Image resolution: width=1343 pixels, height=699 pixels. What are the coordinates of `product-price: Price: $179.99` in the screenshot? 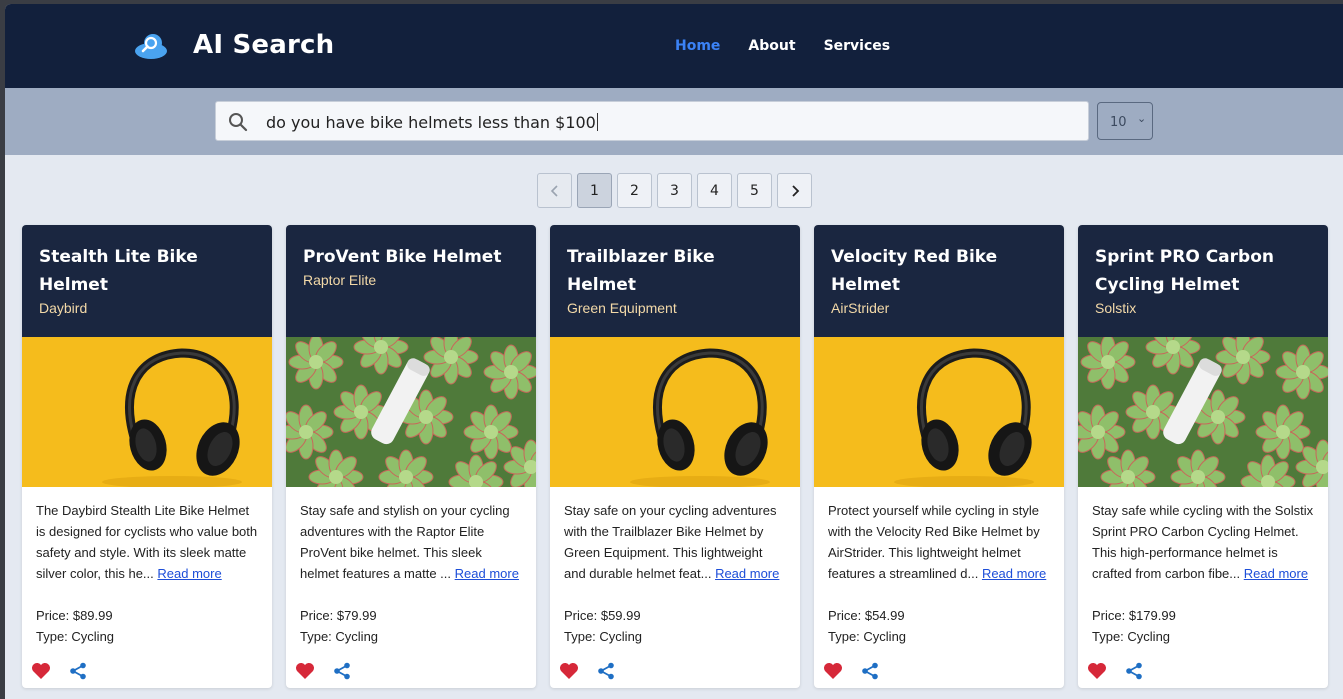 It's located at (1134, 615).